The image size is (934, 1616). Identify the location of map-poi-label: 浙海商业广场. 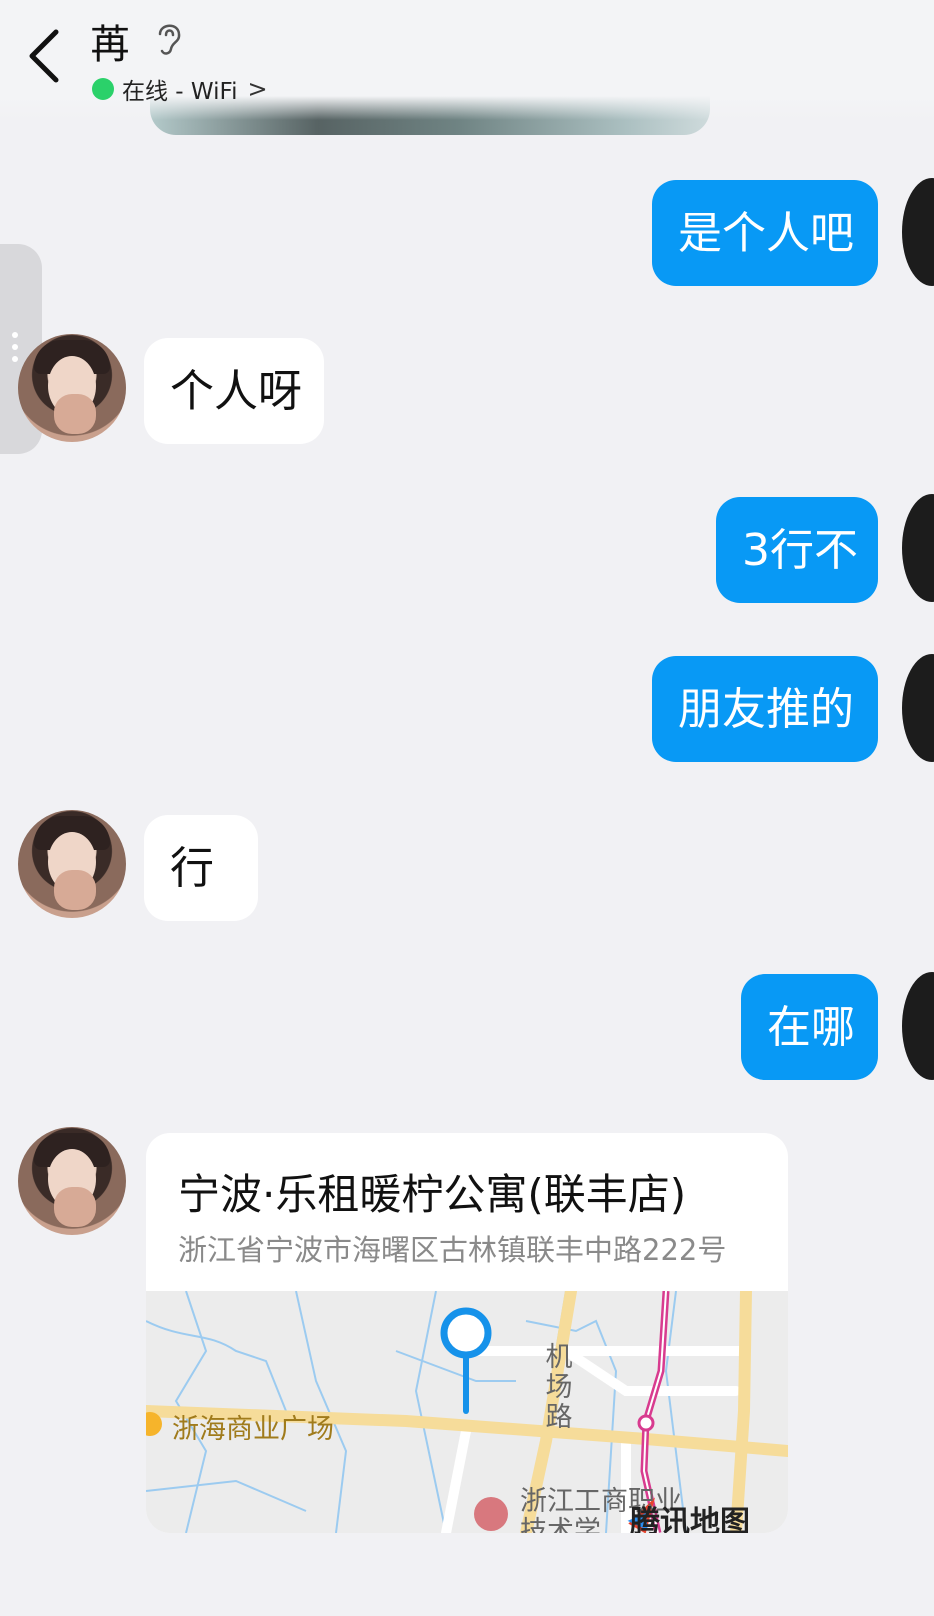
(253, 1429).